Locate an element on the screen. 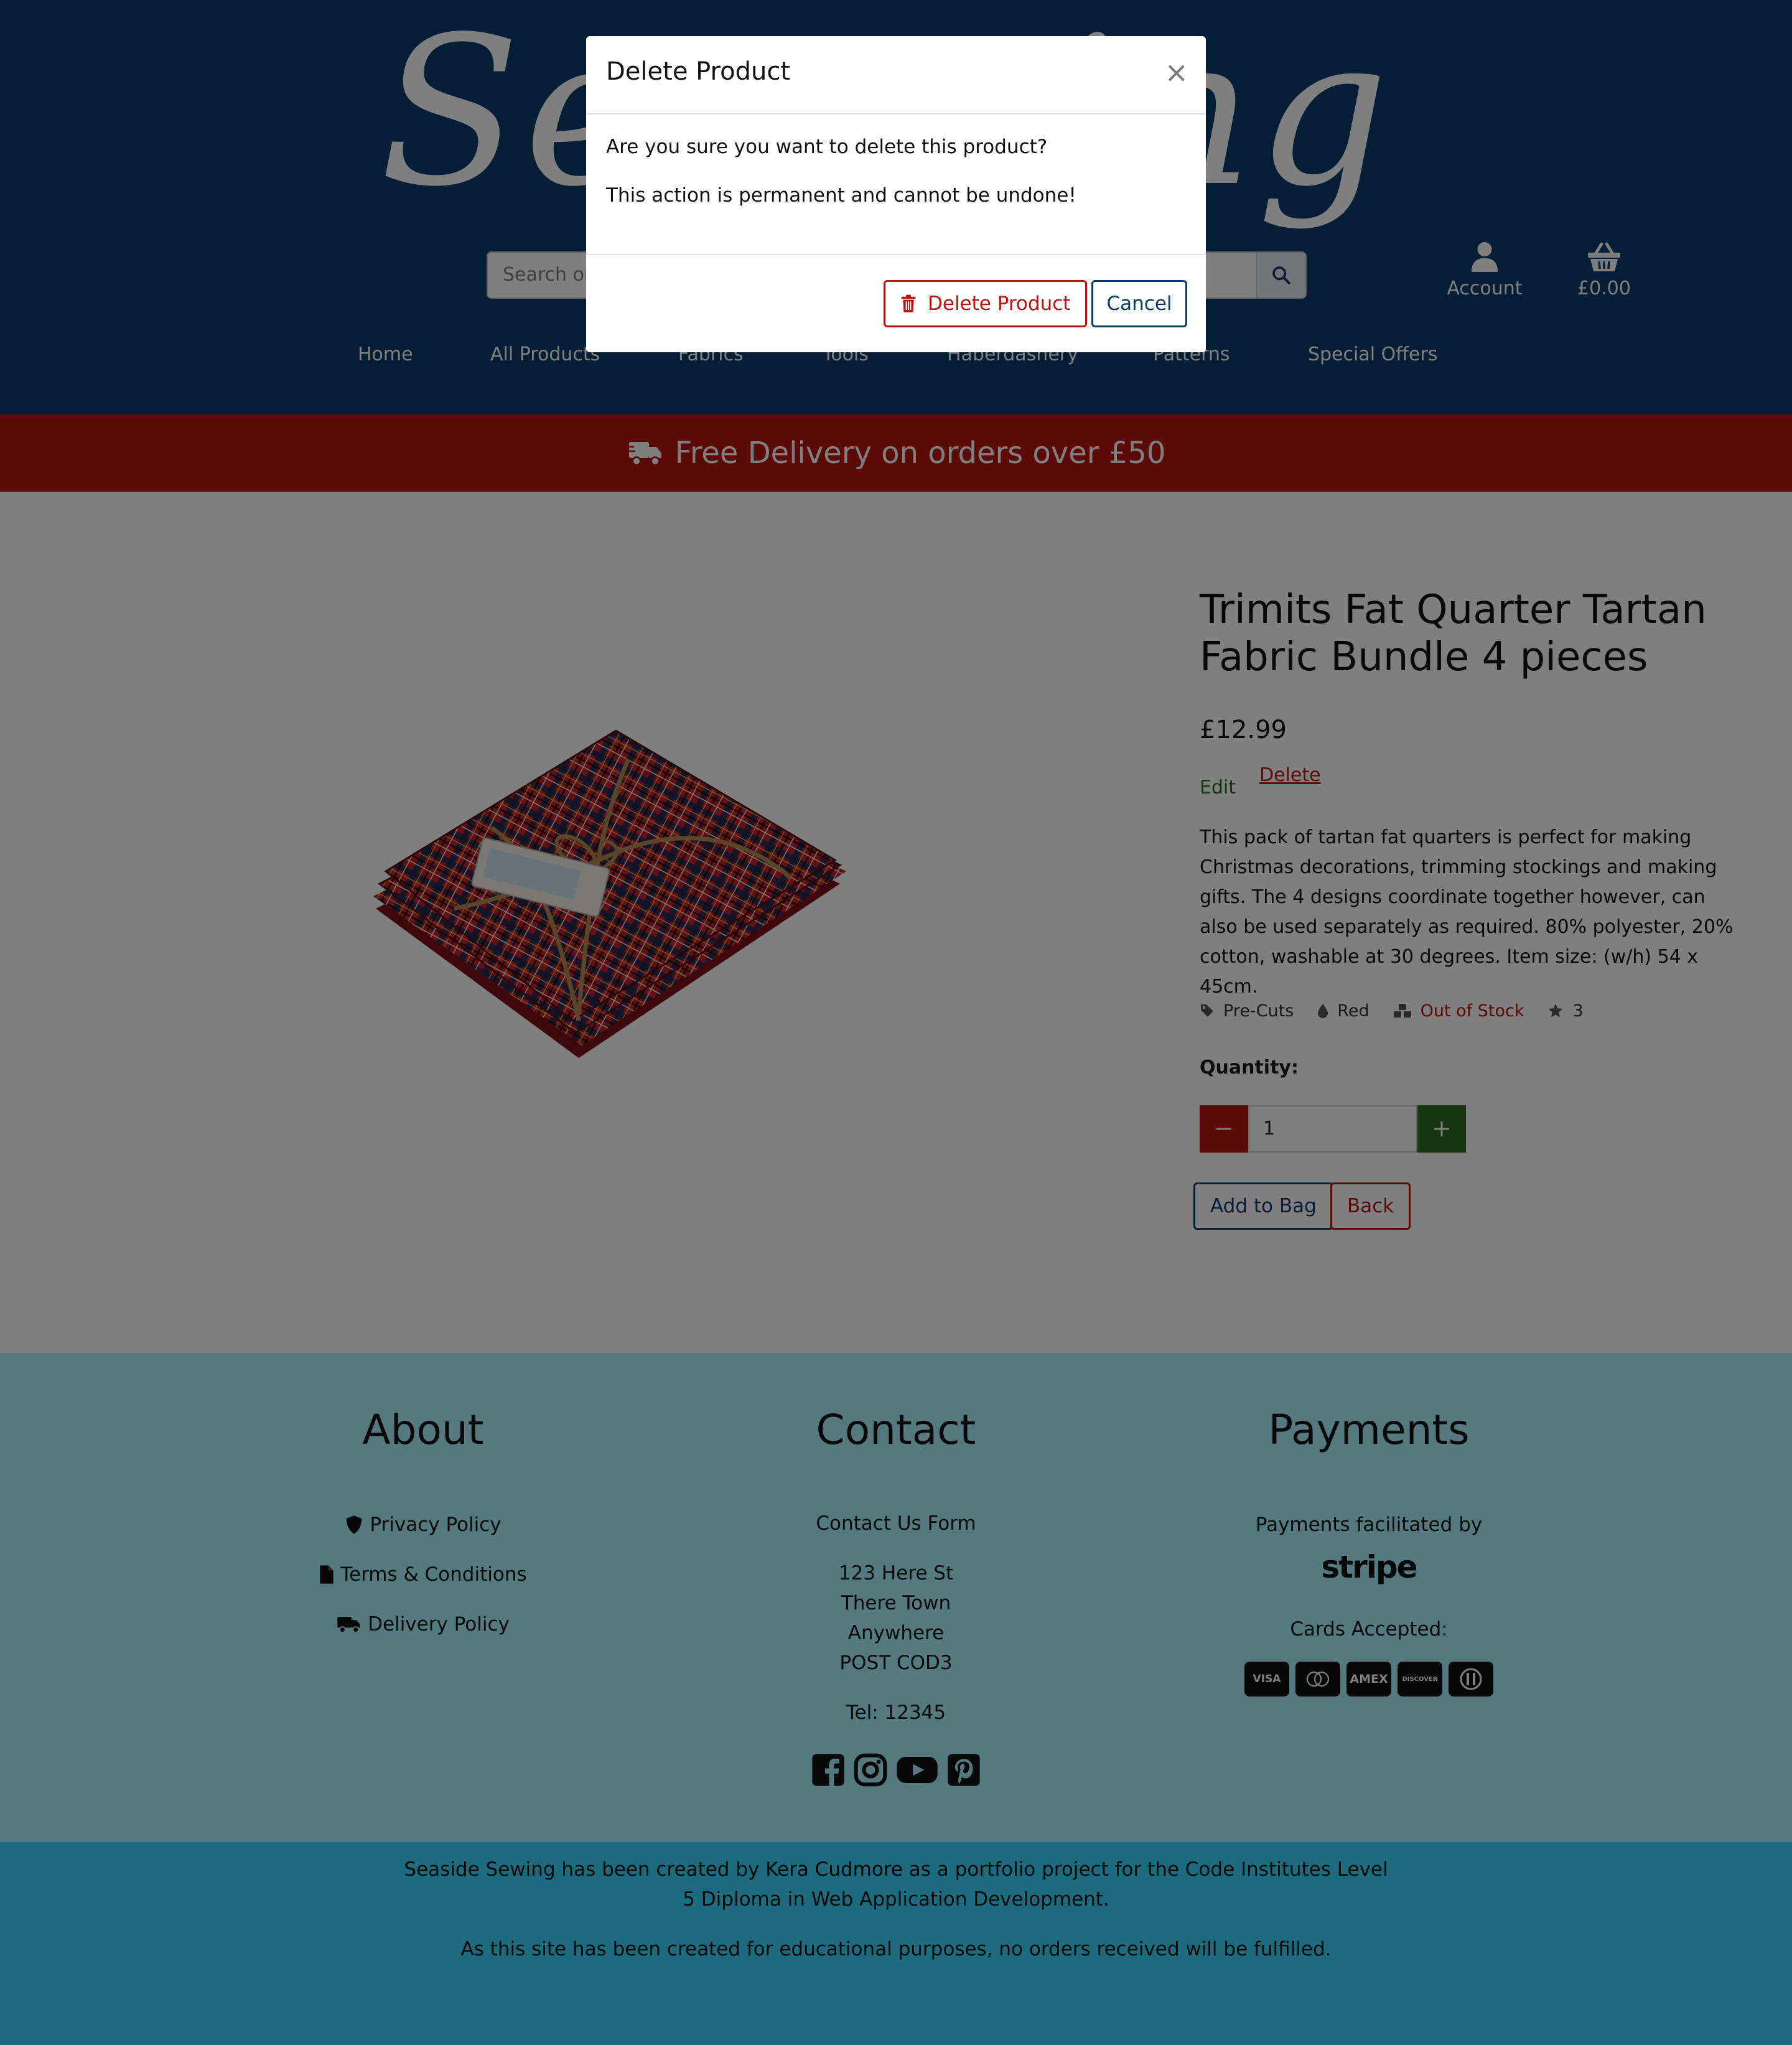 Image resolution: width=1792 pixels, height=2045 pixels. trash-icon is located at coordinates (908, 303).